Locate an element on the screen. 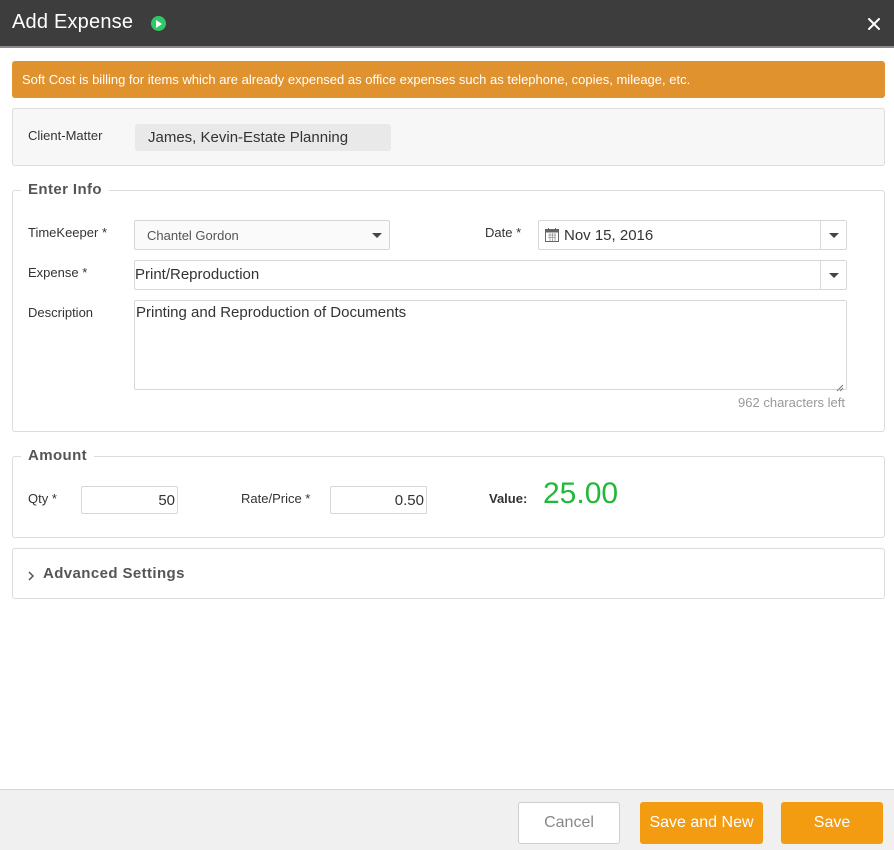 The height and width of the screenshot is (850, 894). value-amount: 25.00 is located at coordinates (581, 493).